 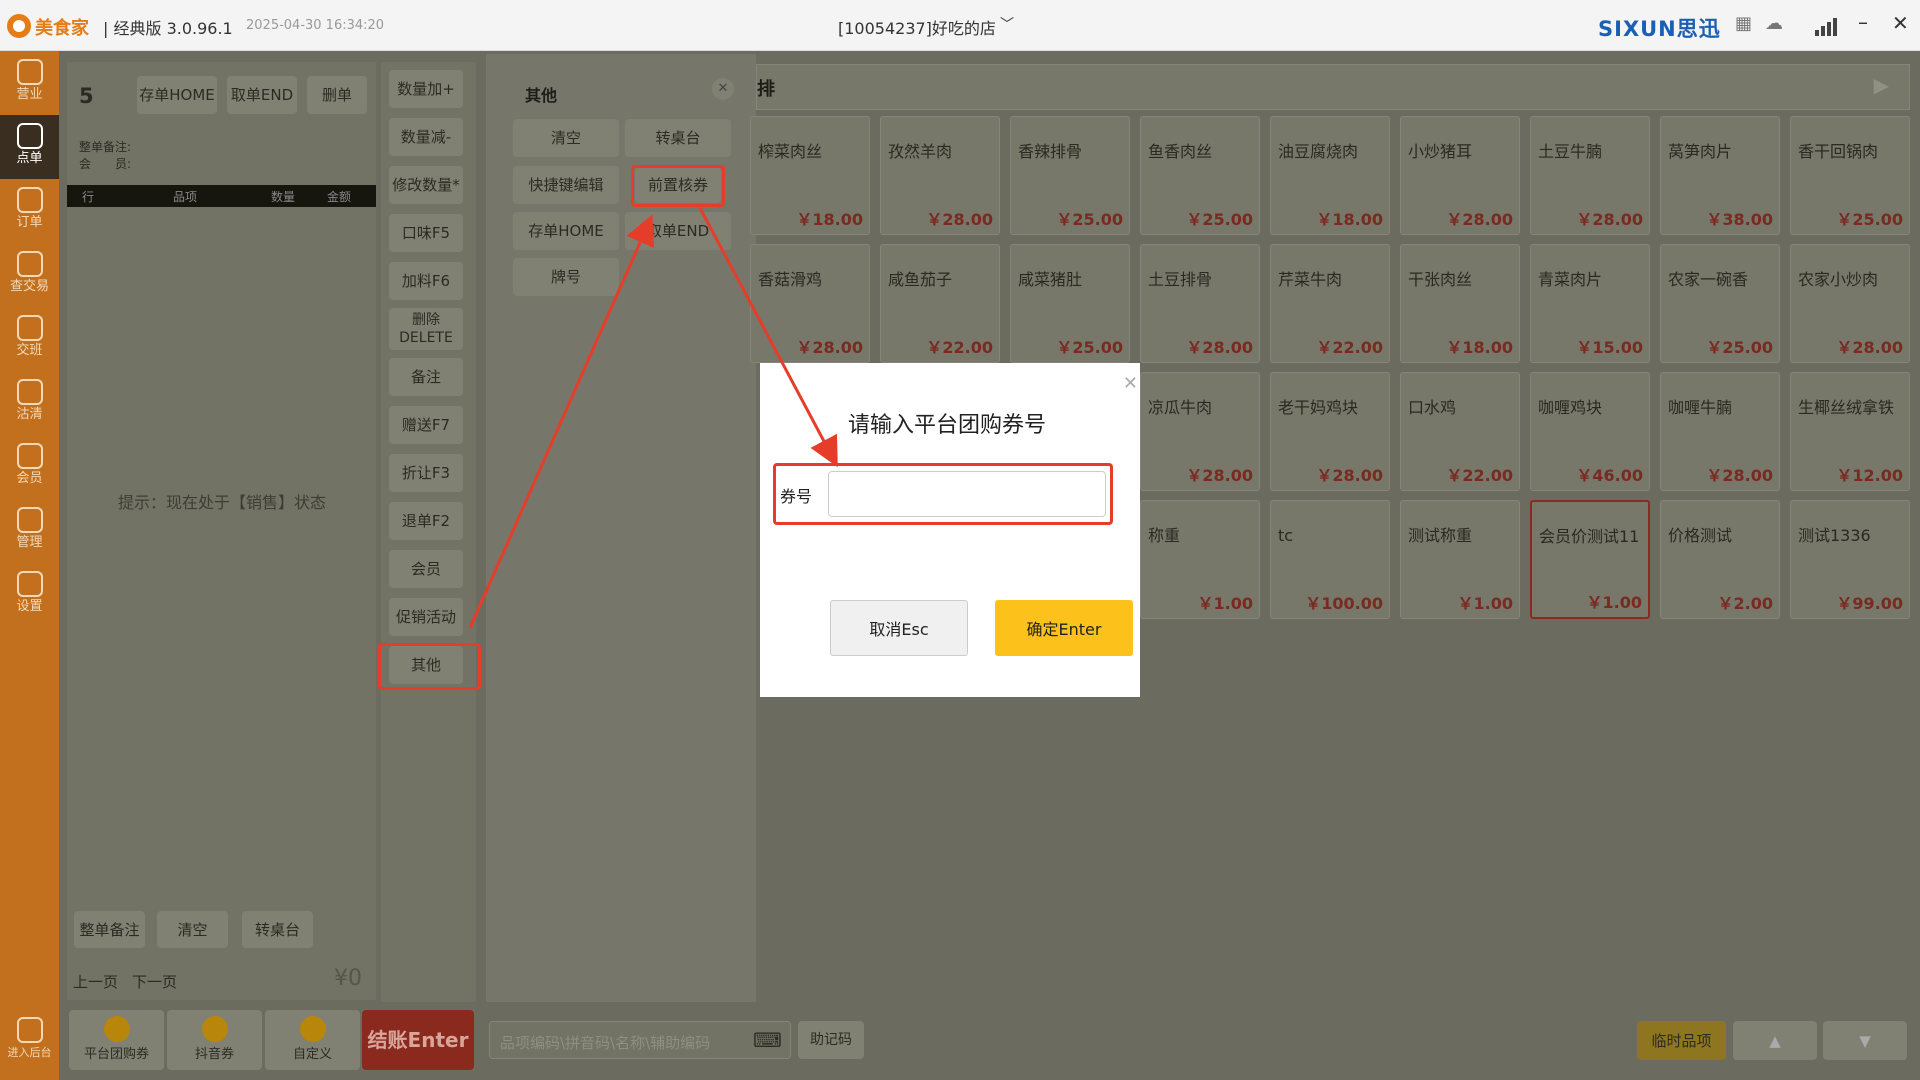 What do you see at coordinates (214, 1040) in the screenshot?
I see `payment-douyin: 抖音券` at bounding box center [214, 1040].